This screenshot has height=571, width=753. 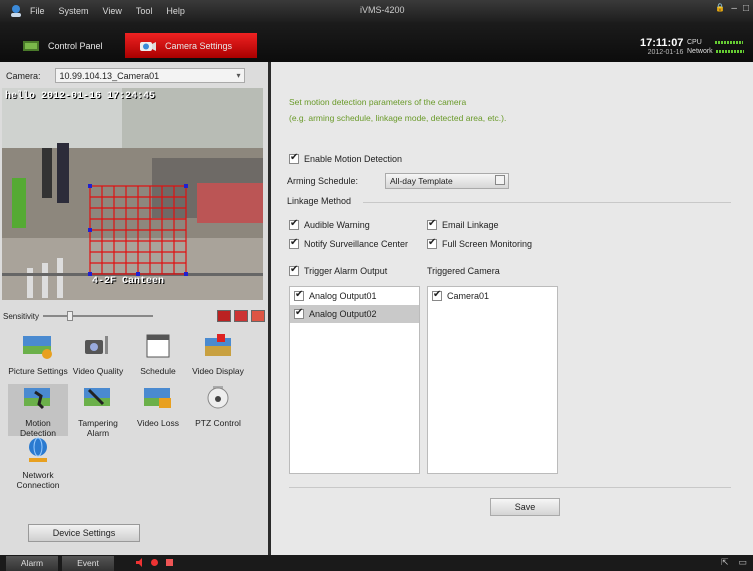 What do you see at coordinates (37, 11) in the screenshot?
I see `menu-file: File` at bounding box center [37, 11].